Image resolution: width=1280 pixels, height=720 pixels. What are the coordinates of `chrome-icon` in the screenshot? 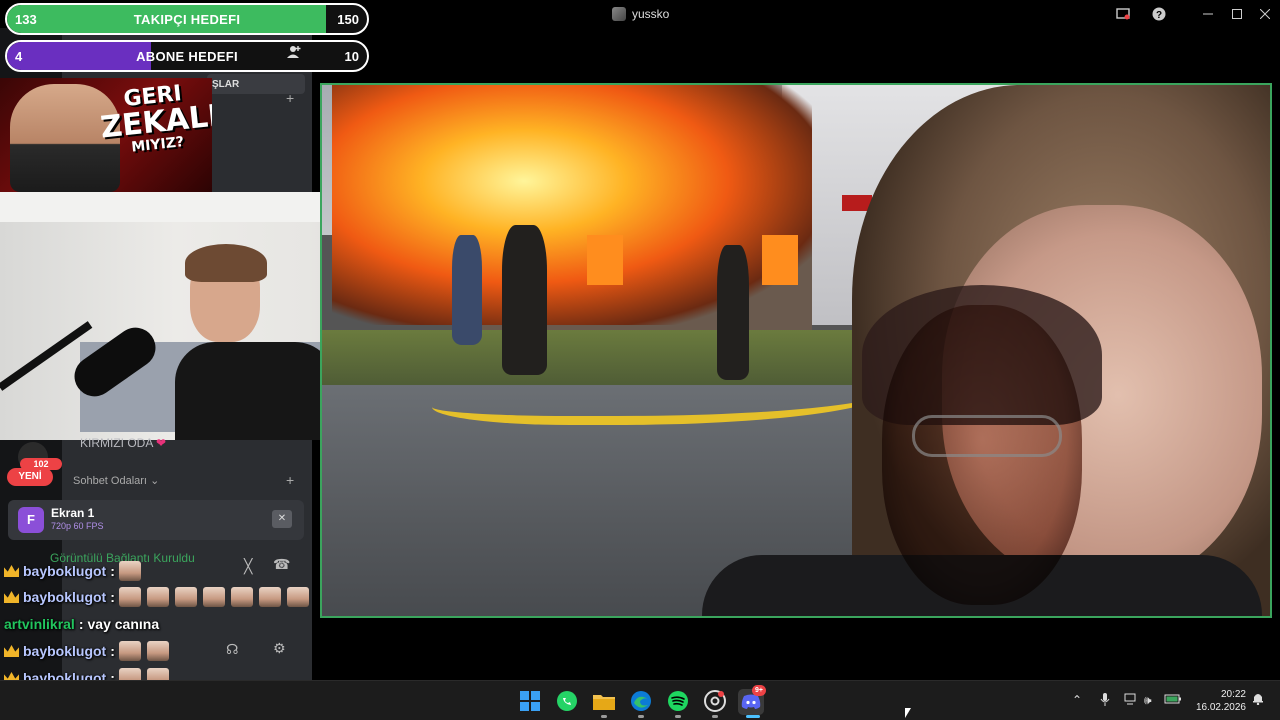 It's located at (715, 701).